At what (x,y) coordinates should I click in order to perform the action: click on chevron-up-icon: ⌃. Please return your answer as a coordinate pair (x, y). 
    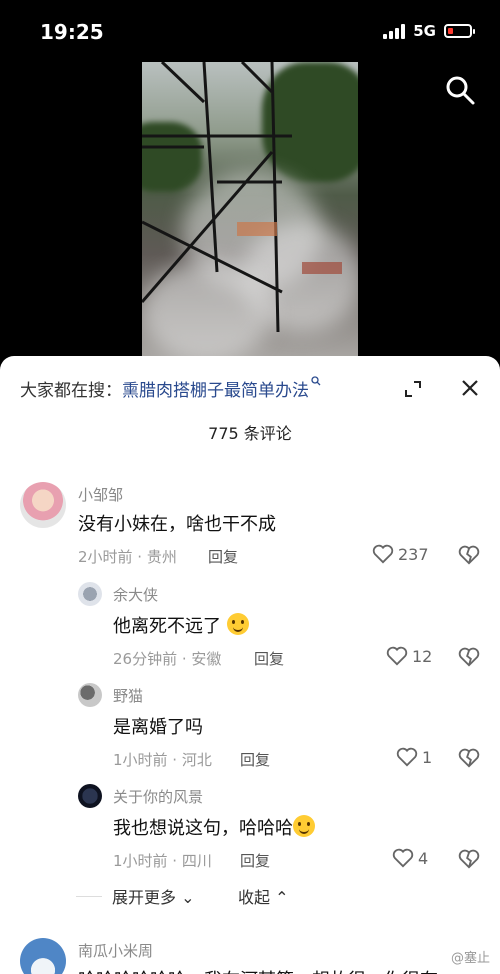
    Looking at the image, I should click on (282, 897).